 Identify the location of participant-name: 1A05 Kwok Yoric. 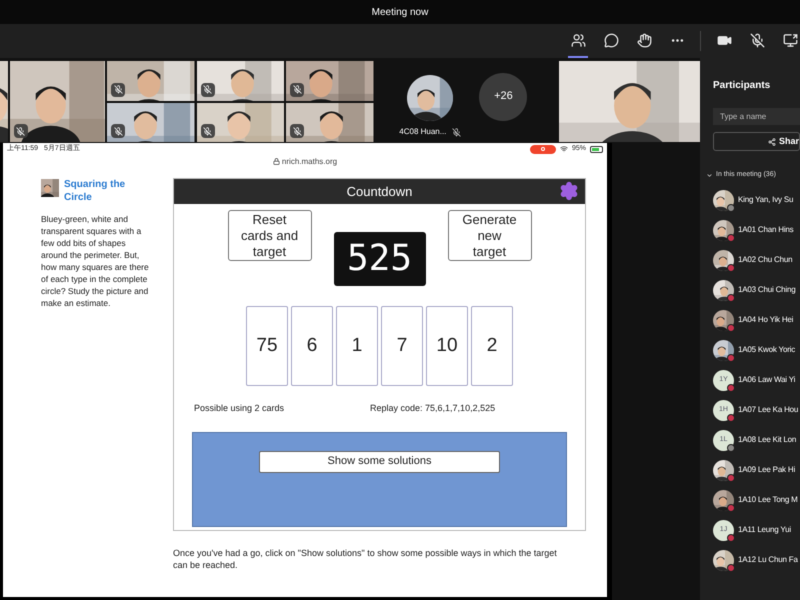
(767, 350).